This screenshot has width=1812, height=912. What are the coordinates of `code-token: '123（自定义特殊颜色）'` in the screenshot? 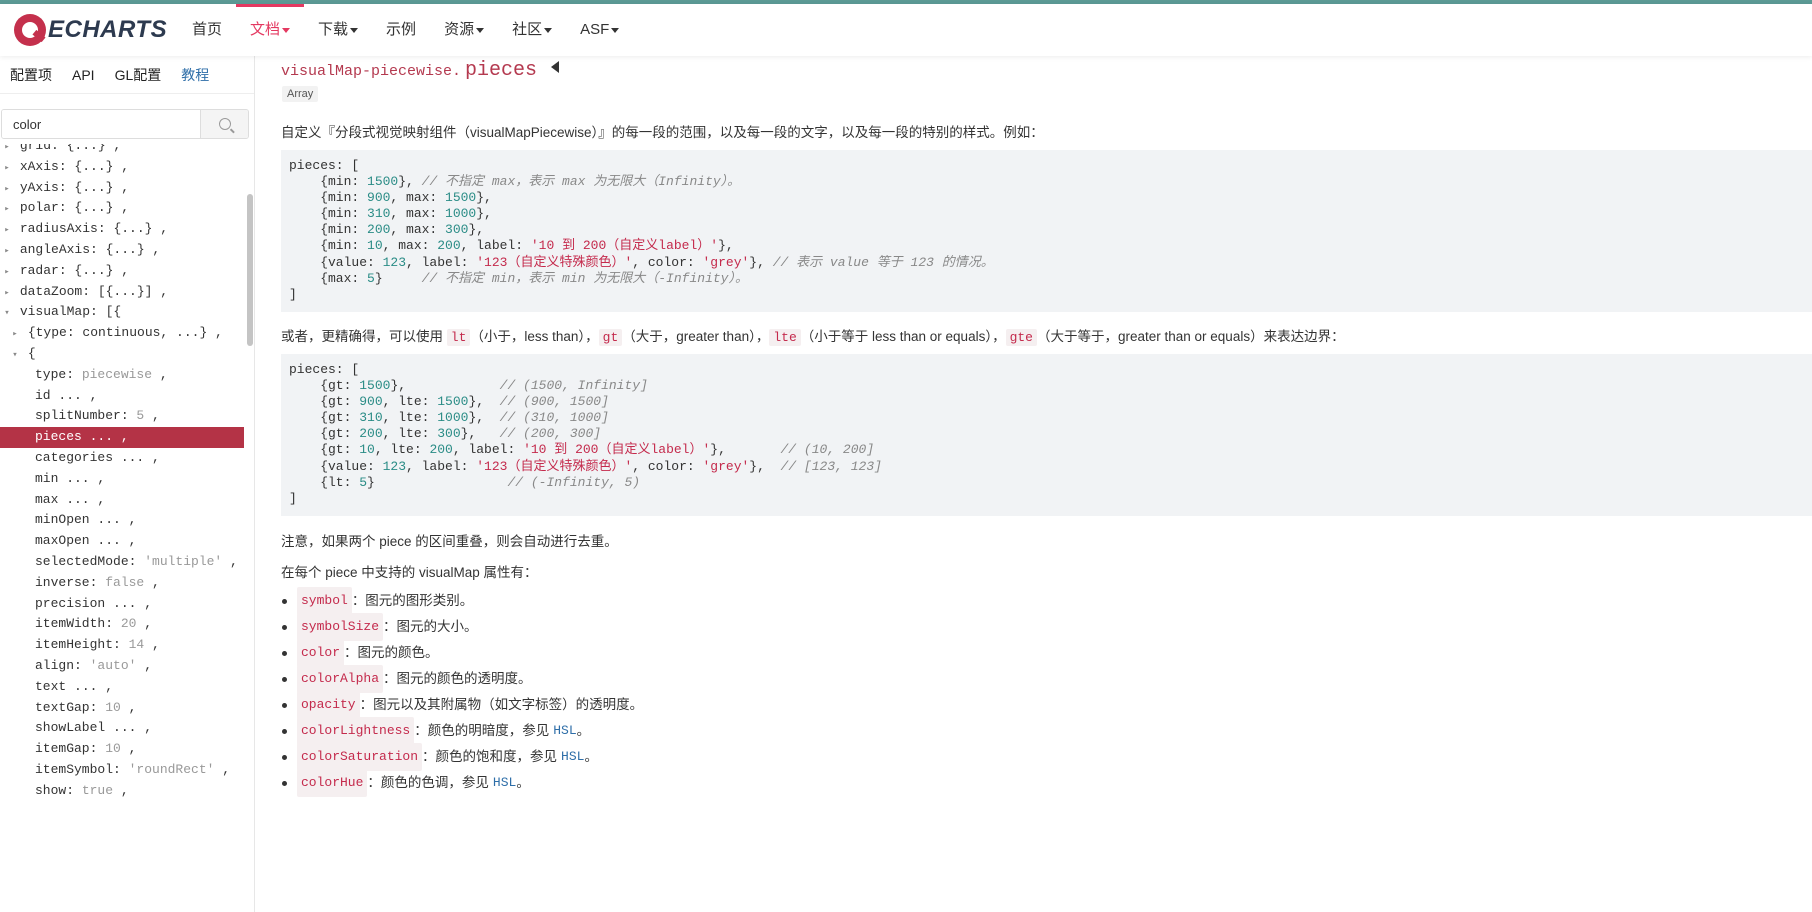 It's located at (554, 262).